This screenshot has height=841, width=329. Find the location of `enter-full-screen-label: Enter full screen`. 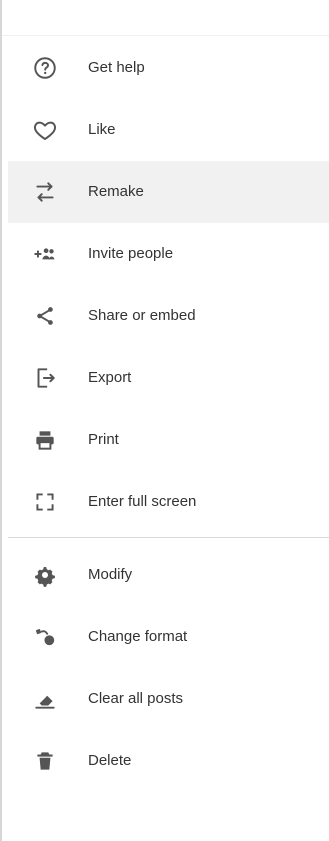

enter-full-screen-label: Enter full screen is located at coordinates (142, 501).